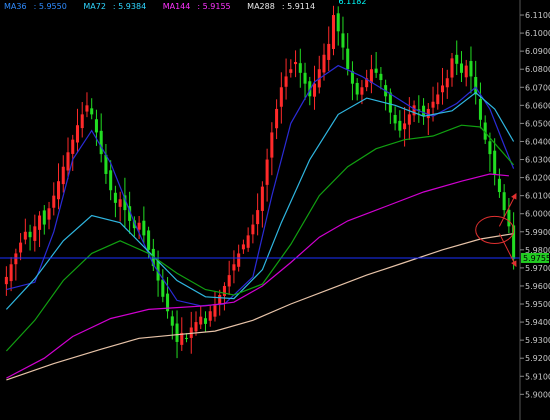 The height and width of the screenshot is (420, 550). I want to click on y-tick-label: 5.9700, so click(537, 268).